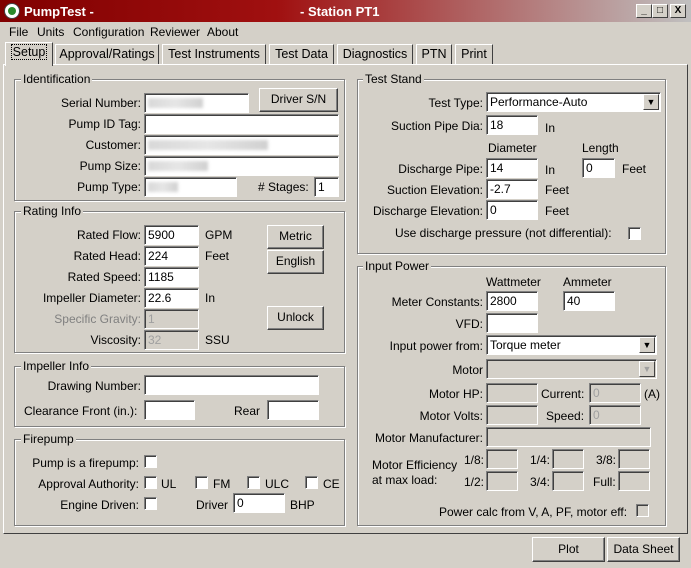 The image size is (691, 568). I want to click on english-button: English, so click(295, 262).